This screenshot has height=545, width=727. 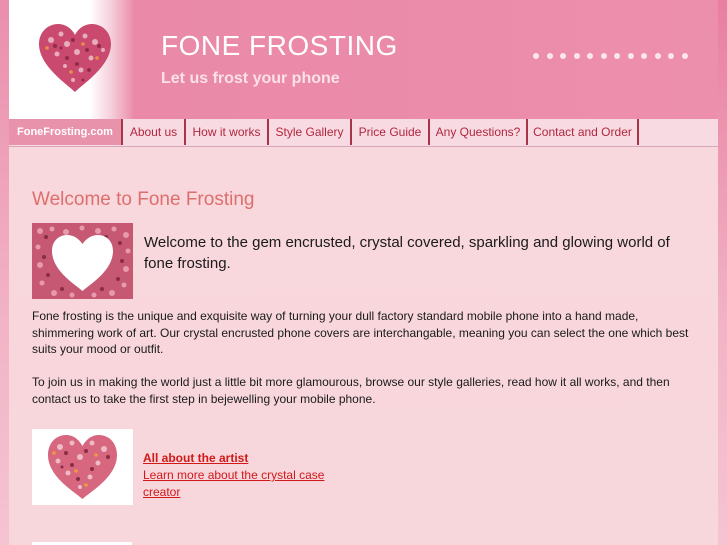 What do you see at coordinates (610, 56) in the screenshot?
I see `decorative-dots` at bounding box center [610, 56].